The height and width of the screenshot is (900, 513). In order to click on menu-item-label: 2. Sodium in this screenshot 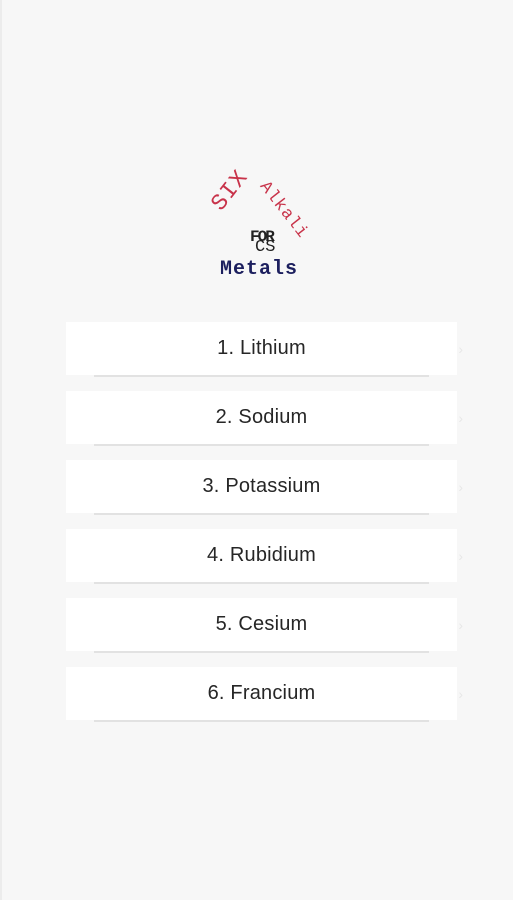, I will do `click(261, 417)`.